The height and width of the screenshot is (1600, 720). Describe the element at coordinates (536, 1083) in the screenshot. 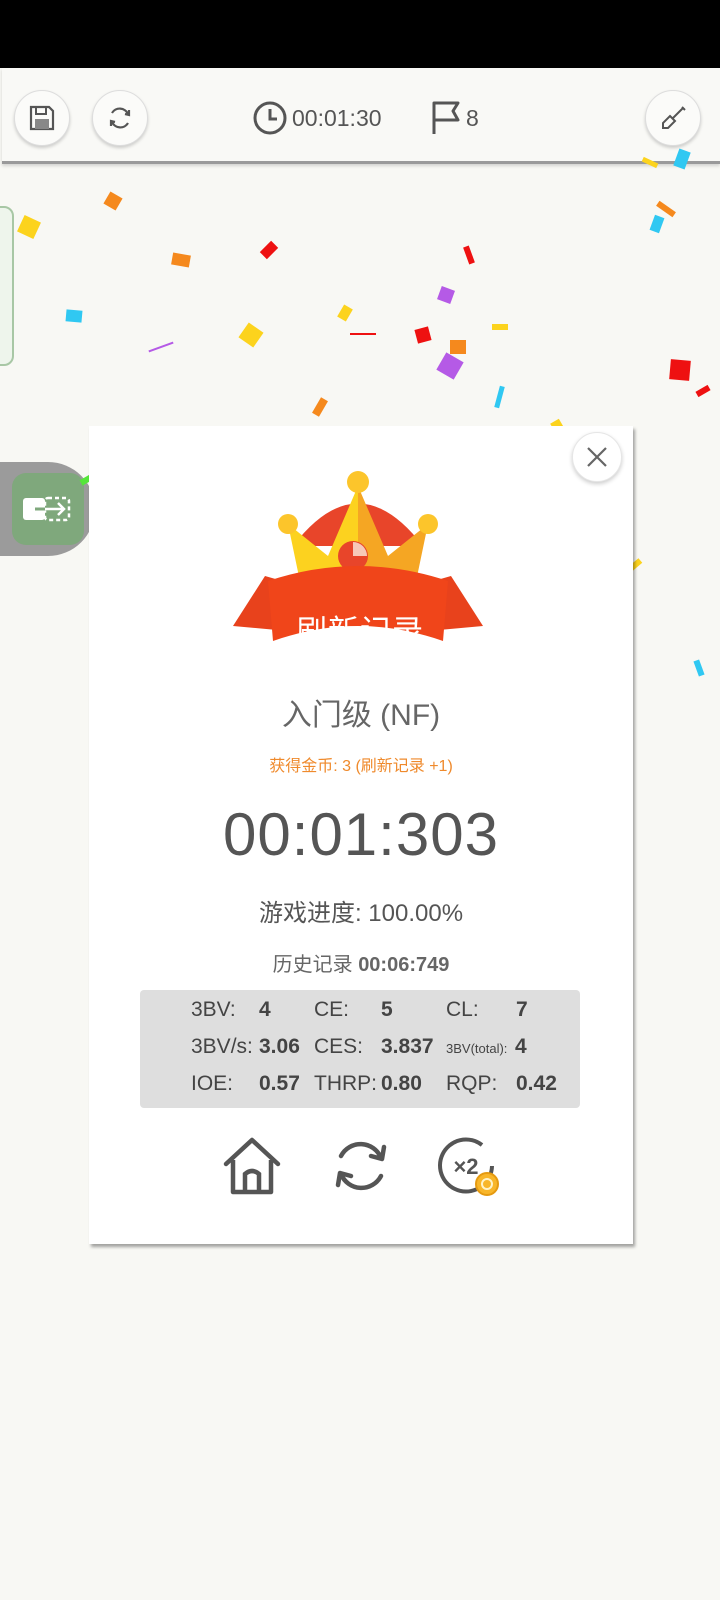

I see `stat-value: 0.42` at that location.